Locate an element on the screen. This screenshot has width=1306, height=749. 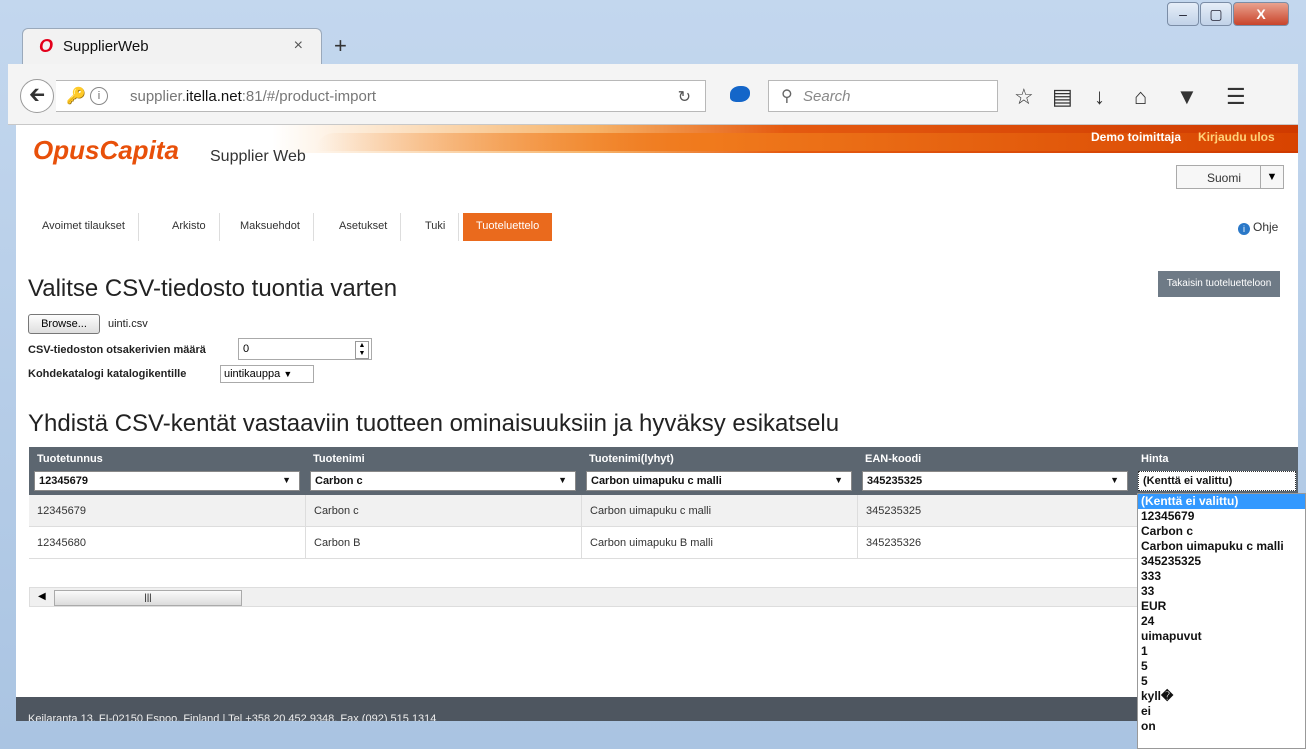
back-button: 🡰 is located at coordinates (37, 96).